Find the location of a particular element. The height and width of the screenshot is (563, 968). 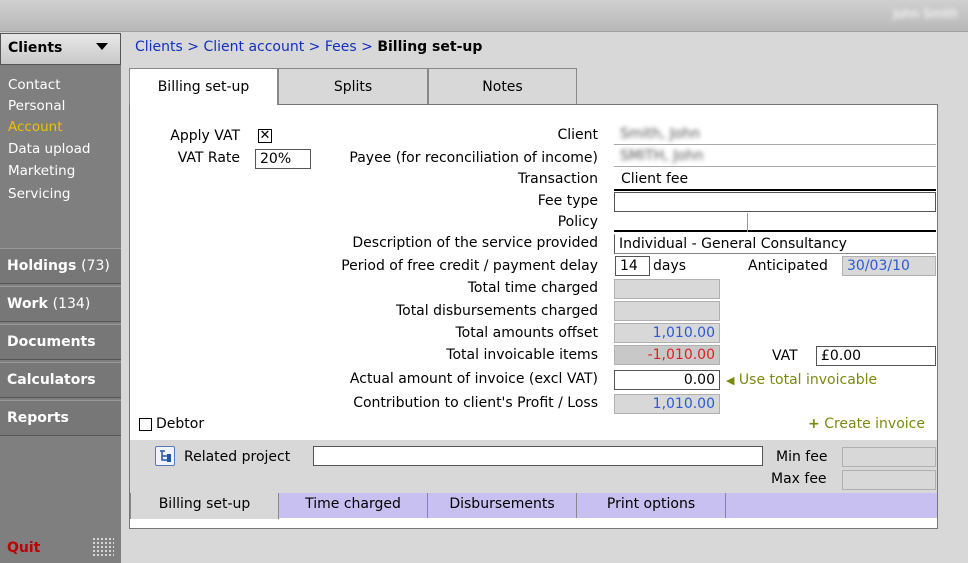

nav-work-label: Work is located at coordinates (27, 304).